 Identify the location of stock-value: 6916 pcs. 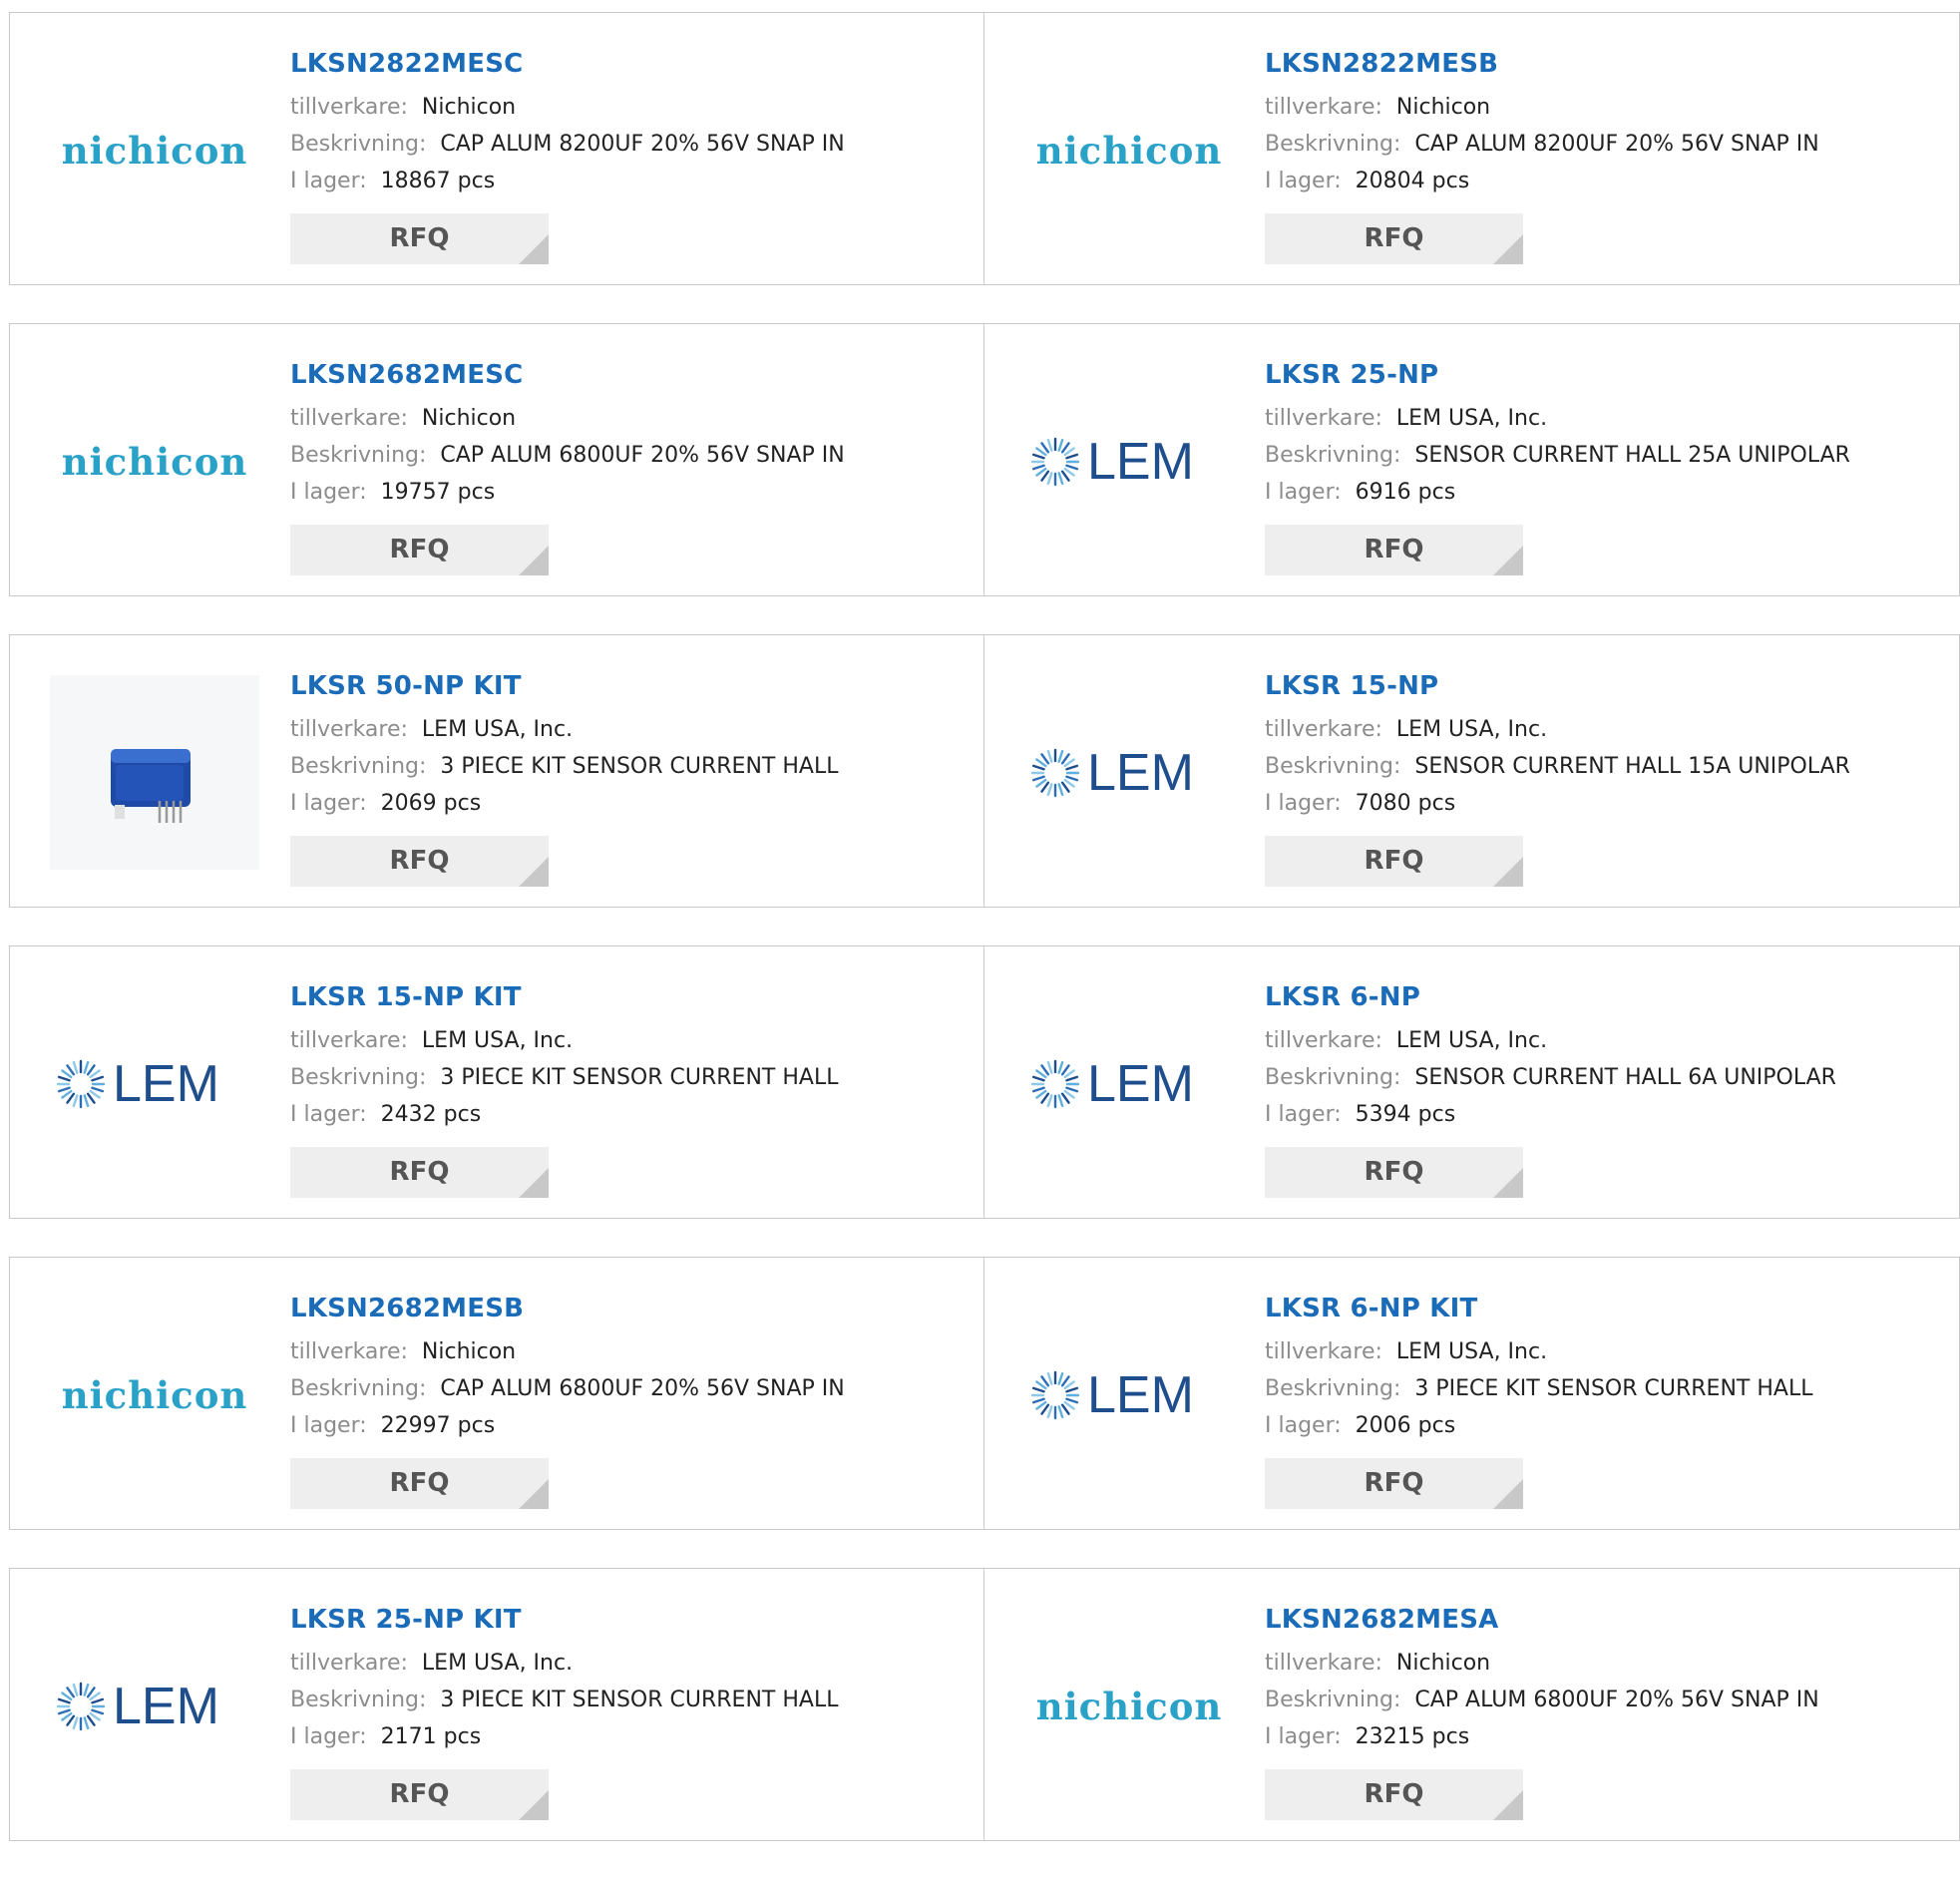
(1405, 492).